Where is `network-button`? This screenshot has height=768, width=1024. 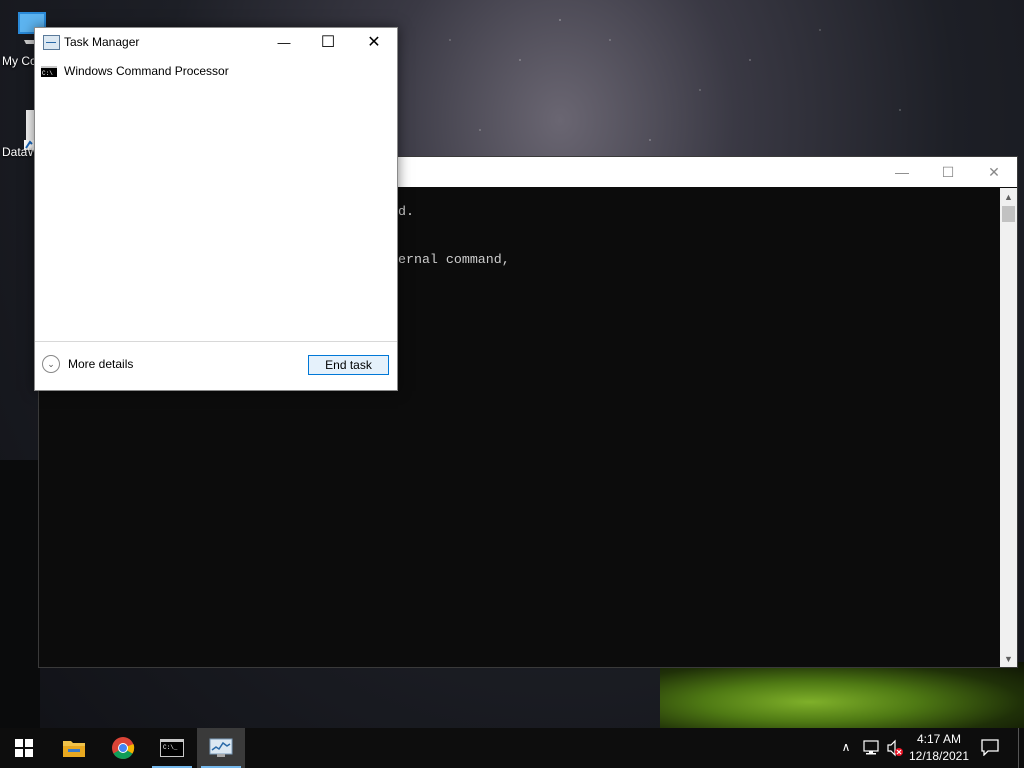 network-button is located at coordinates (871, 748).